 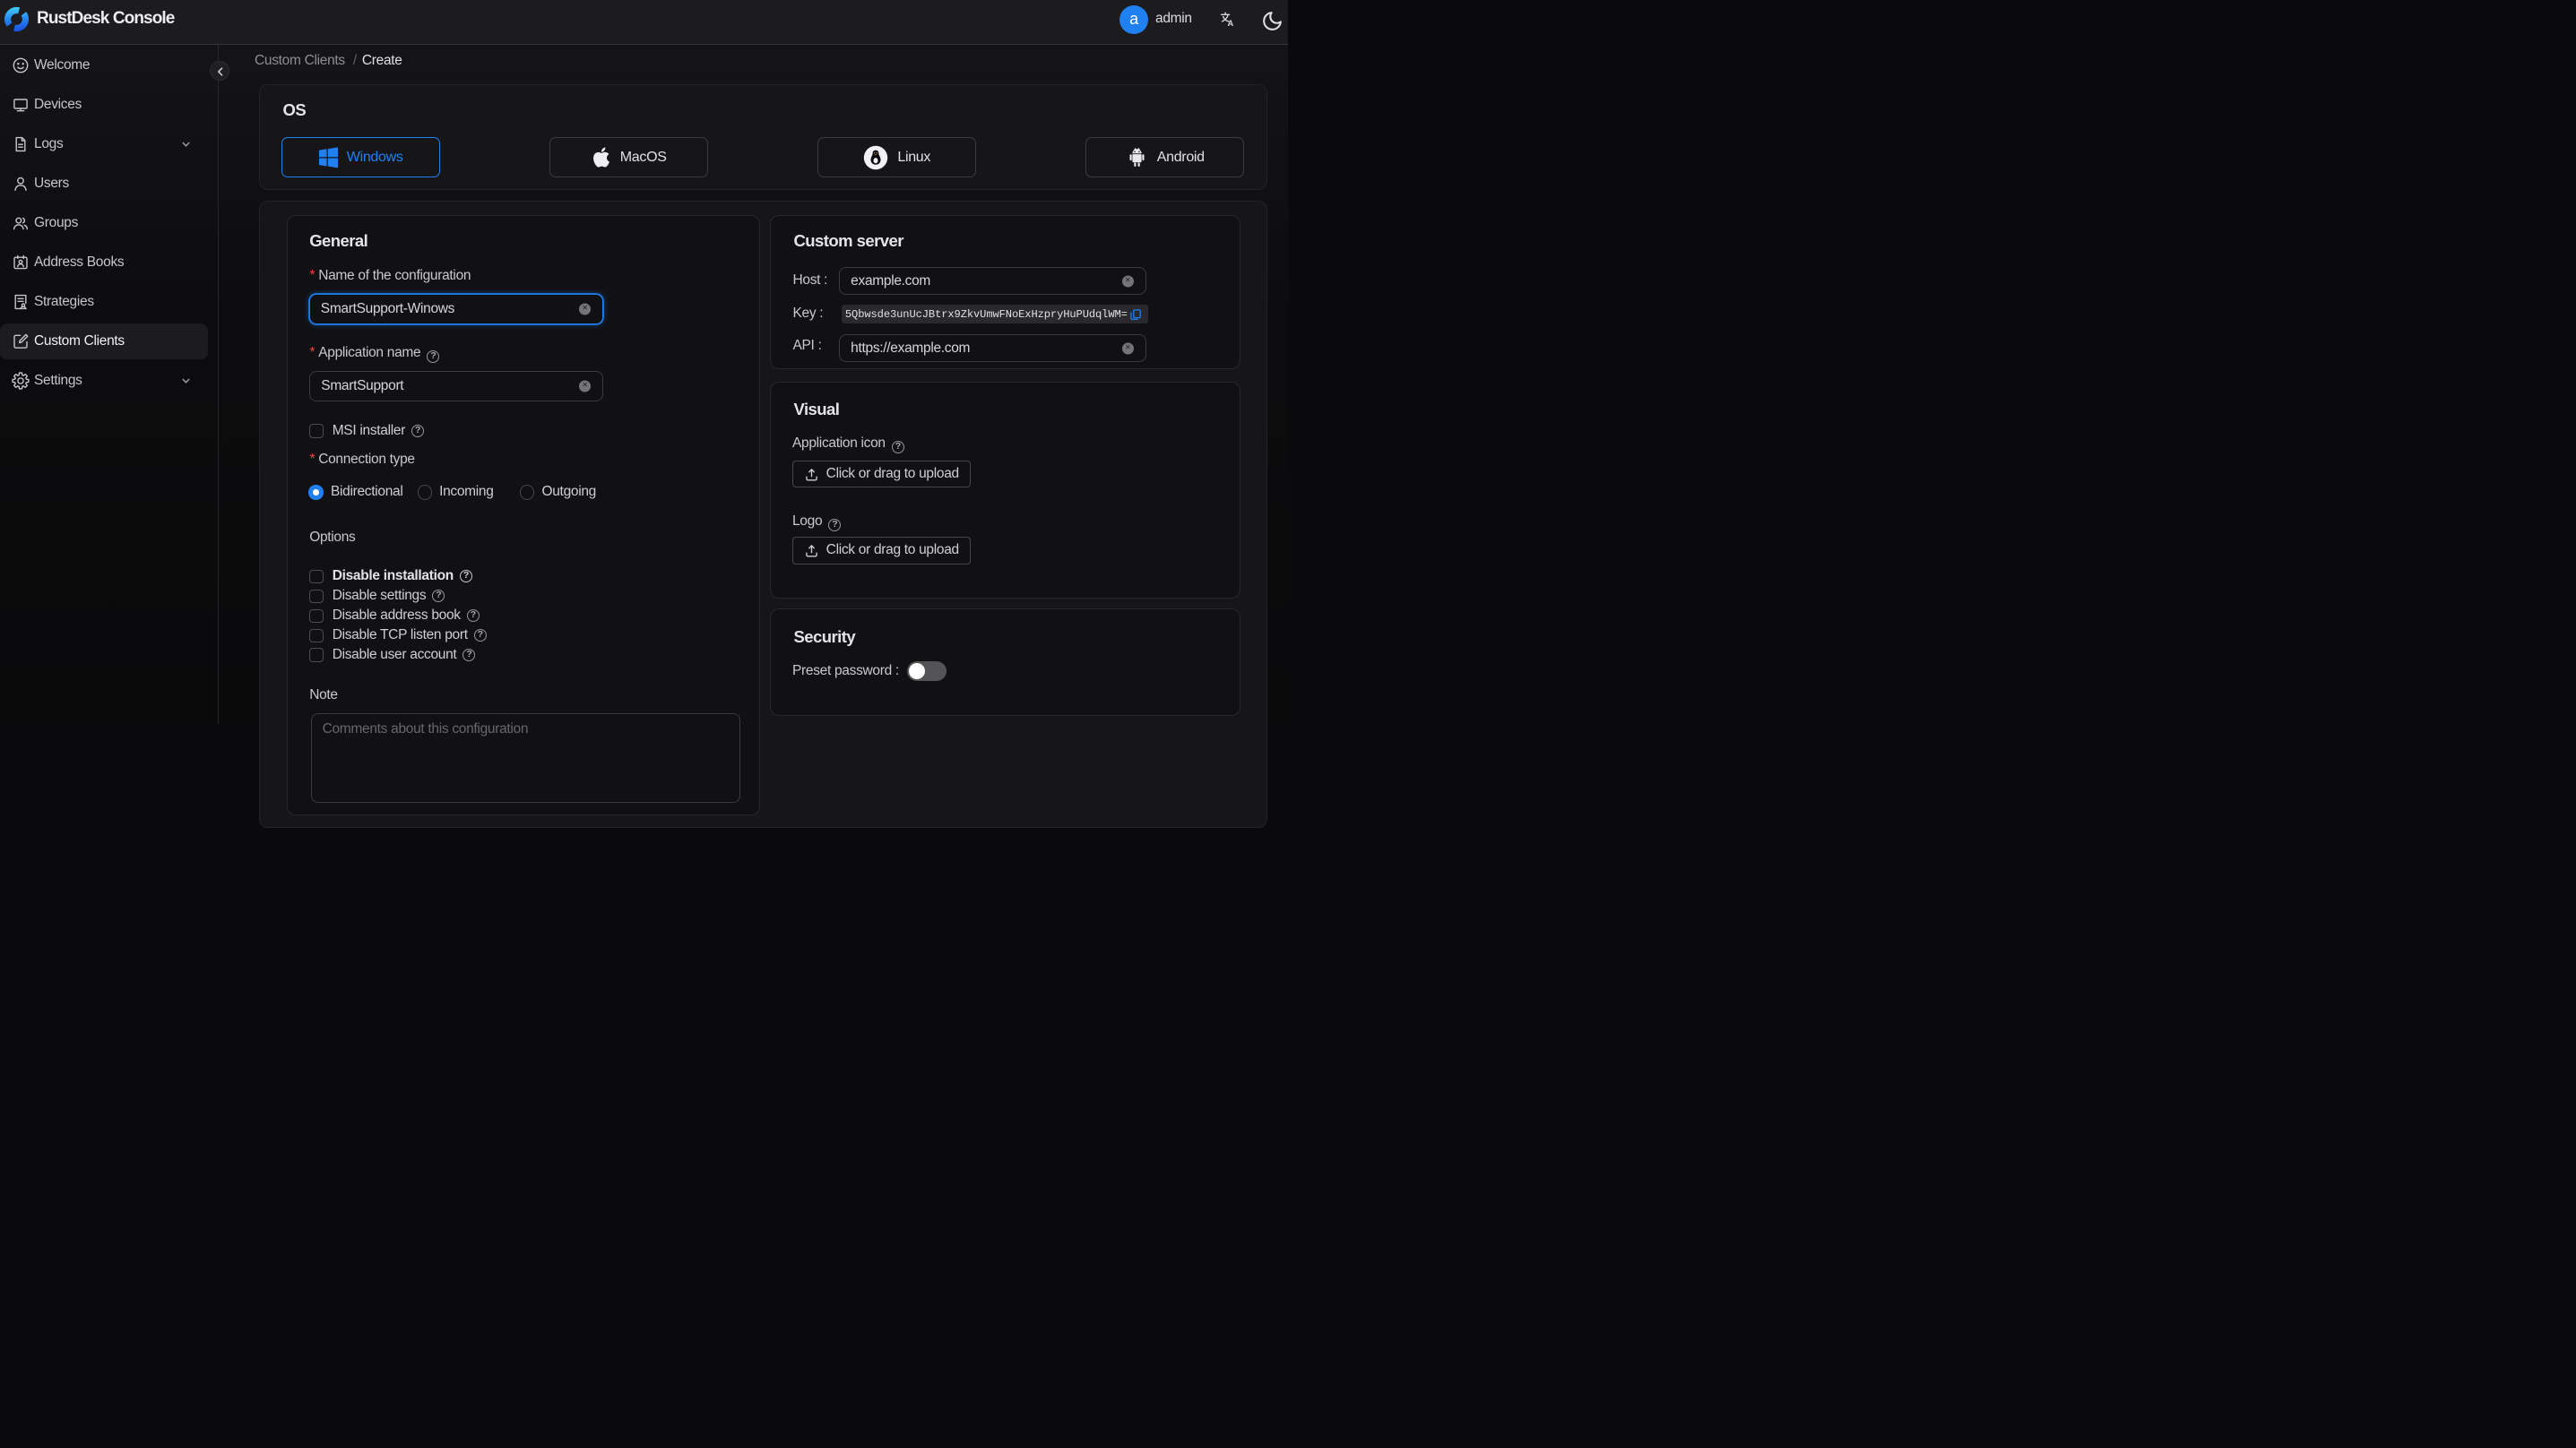 What do you see at coordinates (1231, 24) in the screenshot?
I see `svg-text: A` at bounding box center [1231, 24].